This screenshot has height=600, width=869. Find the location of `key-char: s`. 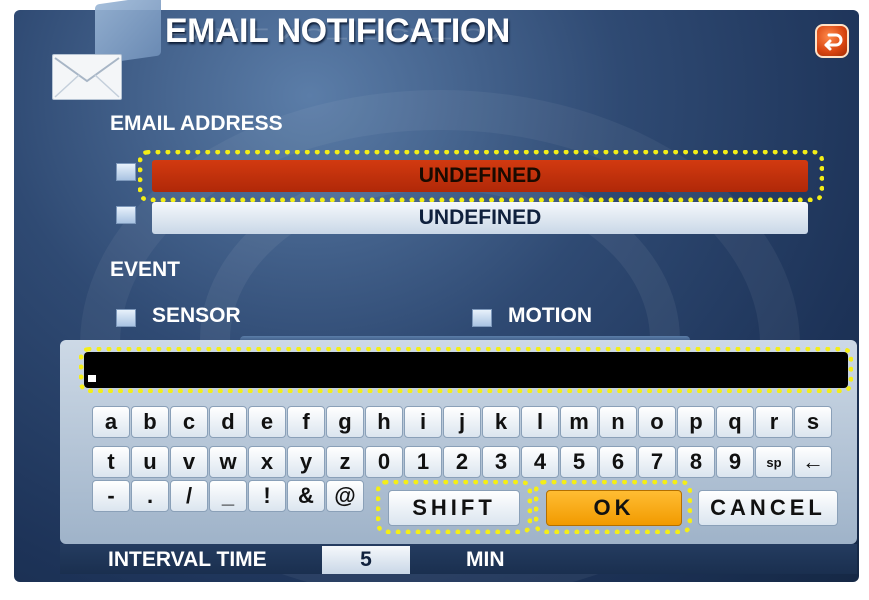

key-char: s is located at coordinates (813, 422).